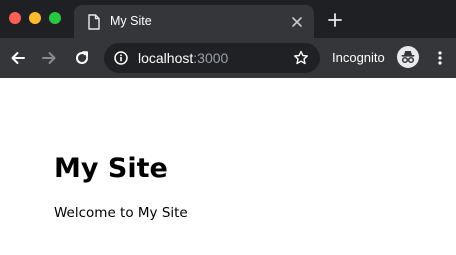  I want to click on reload-icon, so click(82, 58).